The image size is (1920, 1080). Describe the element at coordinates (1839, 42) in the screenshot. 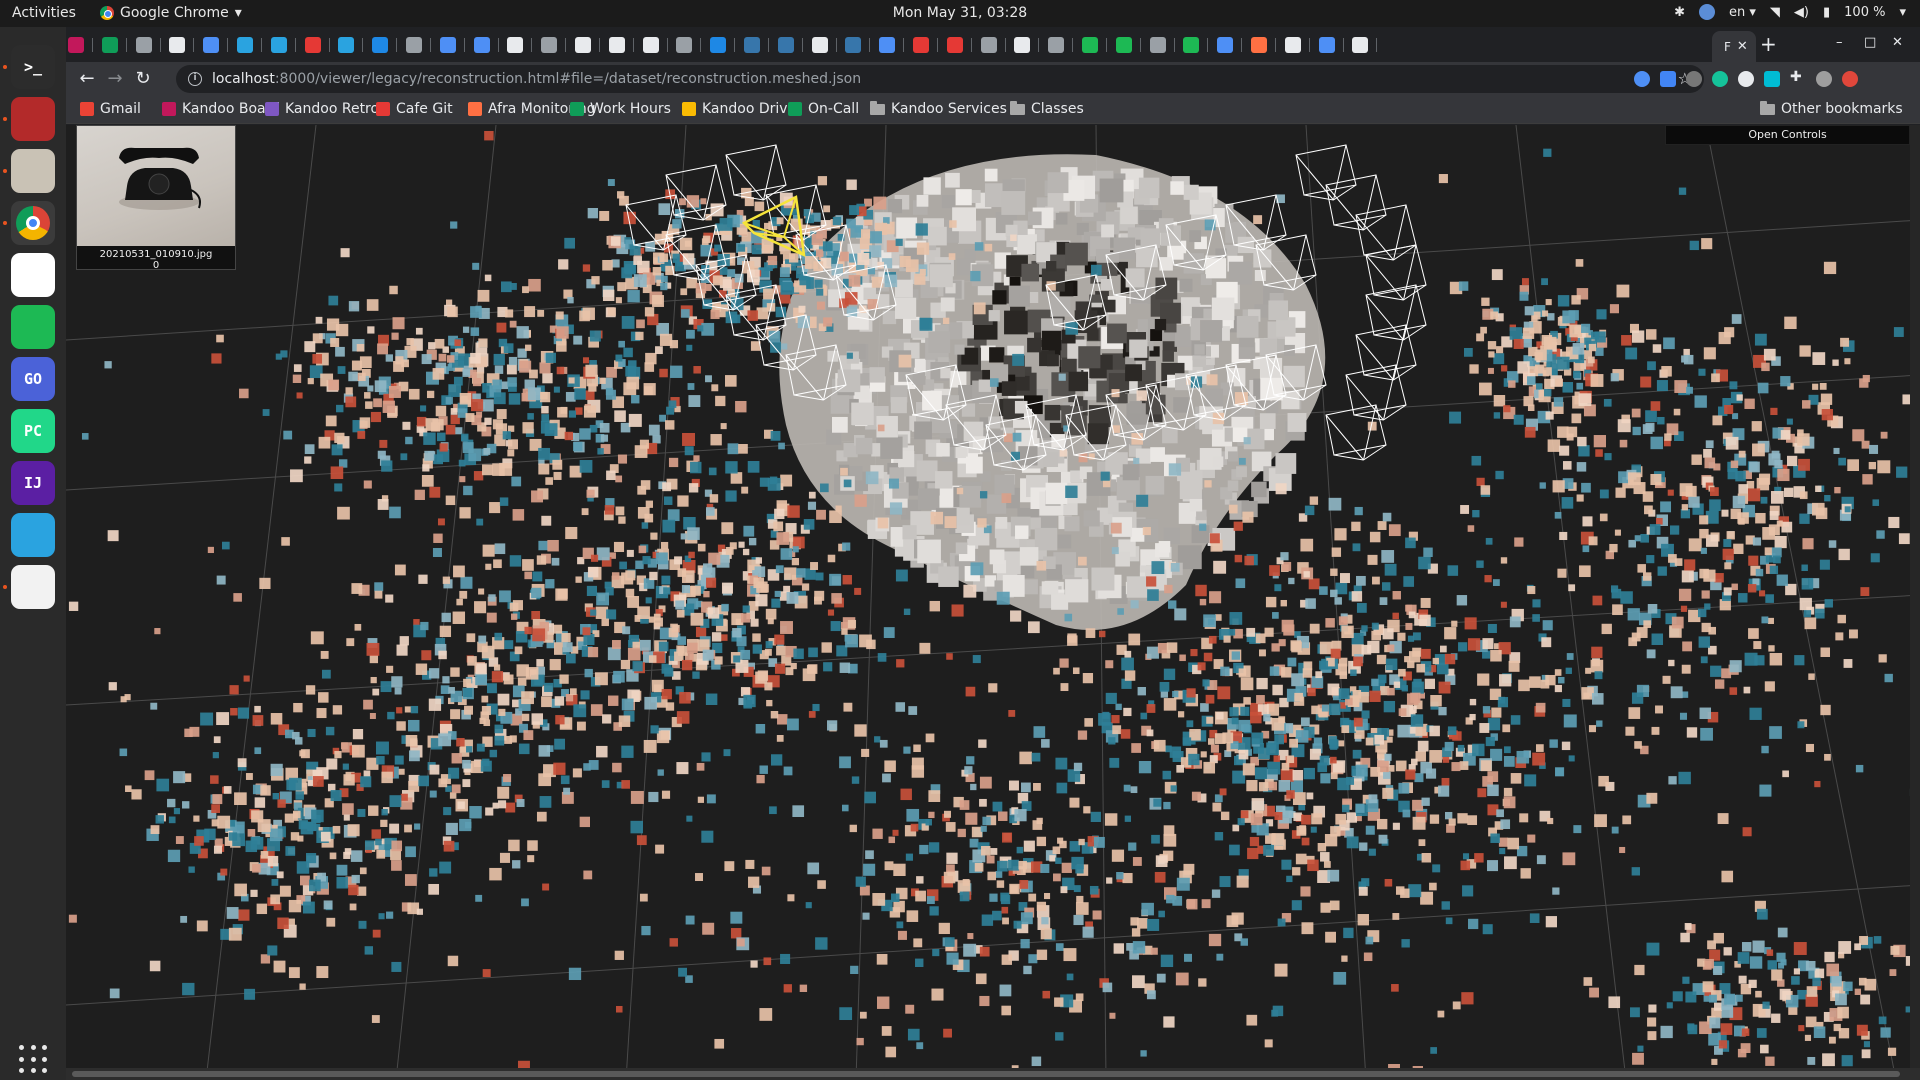

I see `minimize-icon: –` at that location.